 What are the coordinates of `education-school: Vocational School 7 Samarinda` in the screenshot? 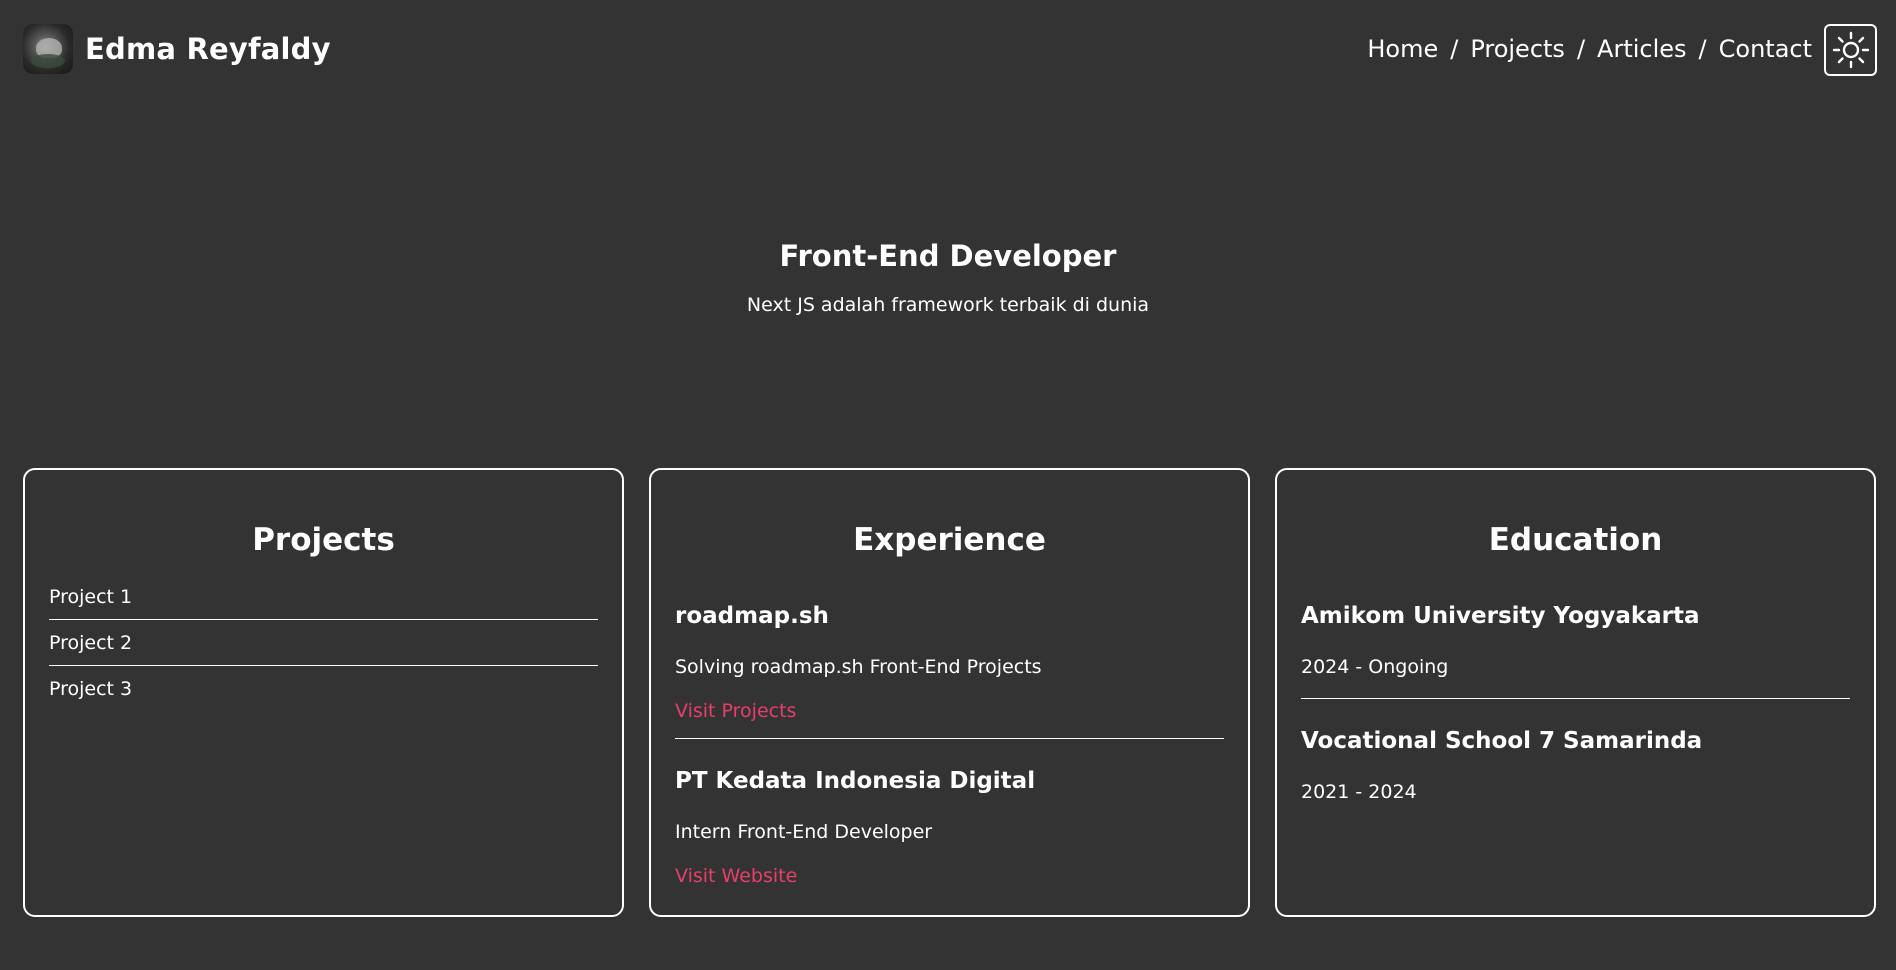 It's located at (1502, 741).